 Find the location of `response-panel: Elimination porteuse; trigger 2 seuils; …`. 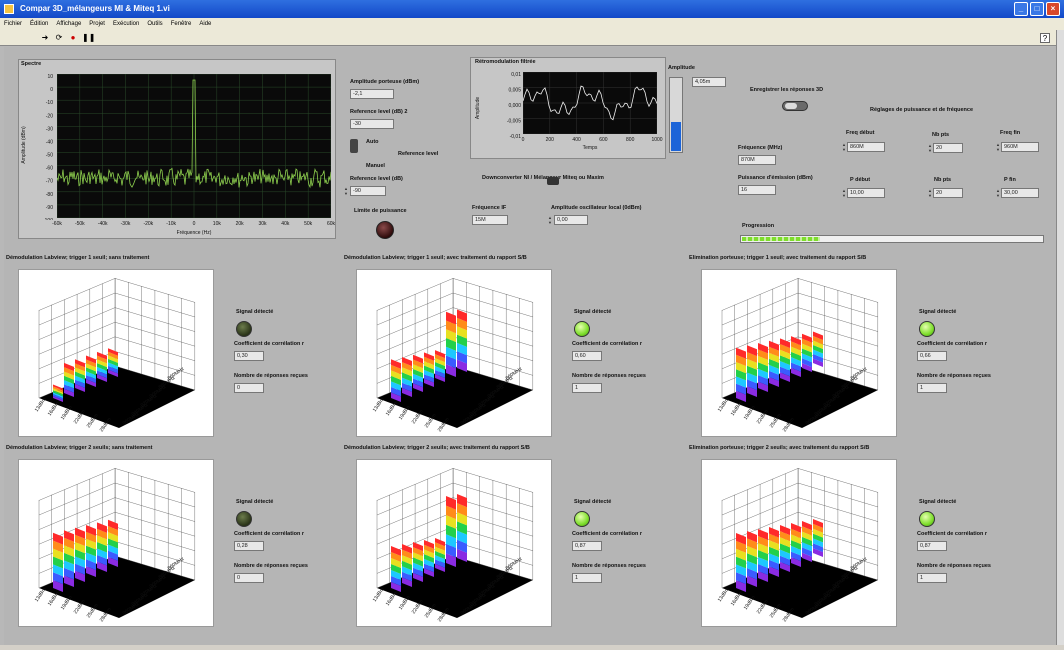

response-panel: Elimination porteuse; trigger 2 seuils; … is located at coordinates (857, 540).